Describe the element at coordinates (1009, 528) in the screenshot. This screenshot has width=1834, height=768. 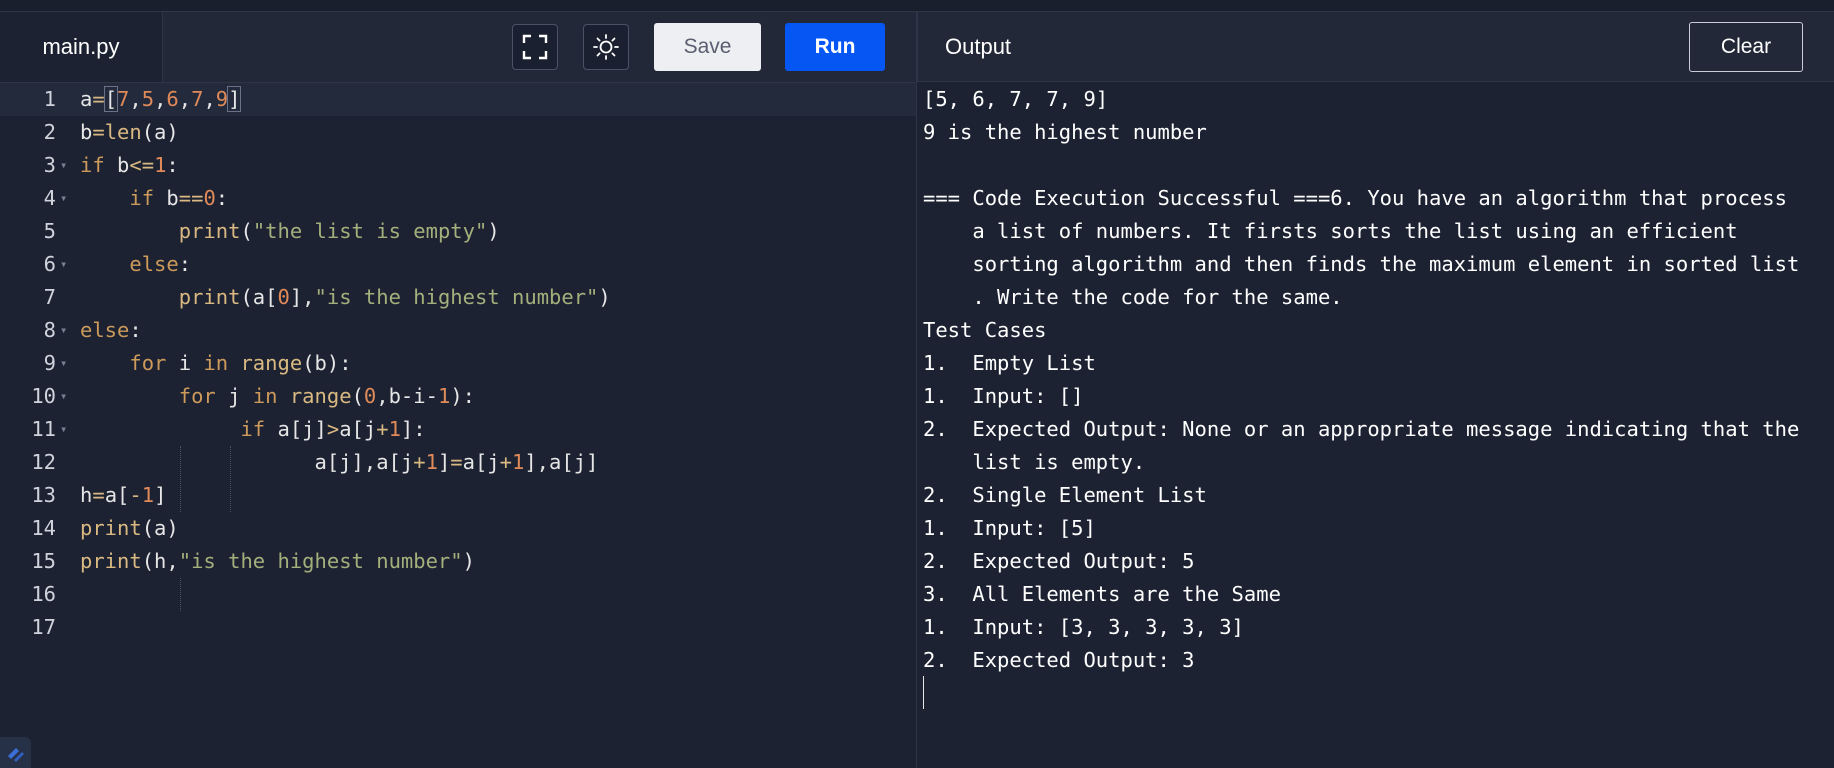
I see `output-line: 1. Input: [5]` at that location.